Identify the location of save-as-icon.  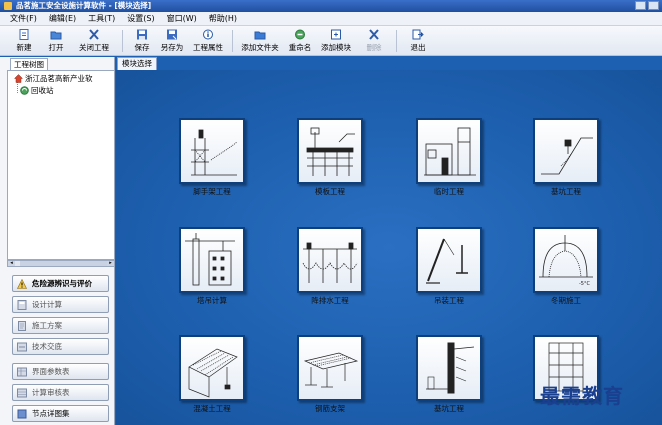
(172, 34).